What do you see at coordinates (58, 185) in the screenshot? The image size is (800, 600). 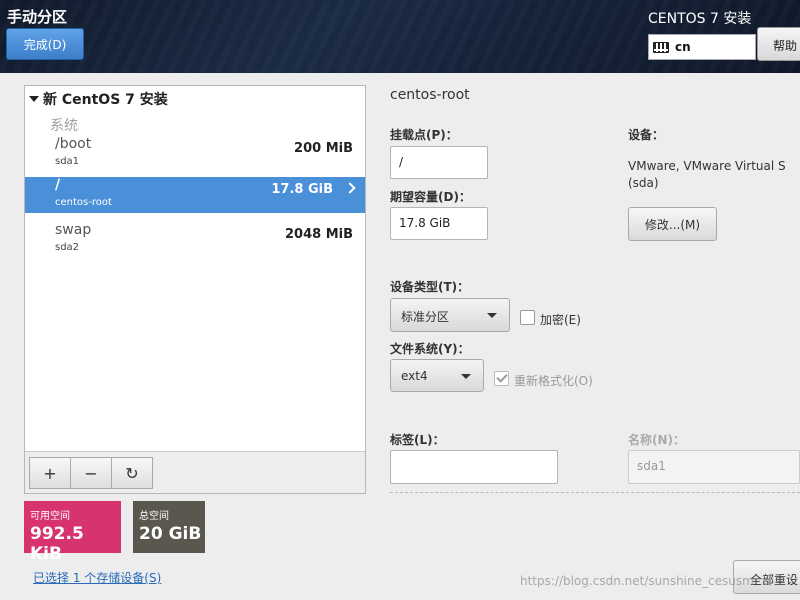 I see `partition-mount-point: /` at bounding box center [58, 185].